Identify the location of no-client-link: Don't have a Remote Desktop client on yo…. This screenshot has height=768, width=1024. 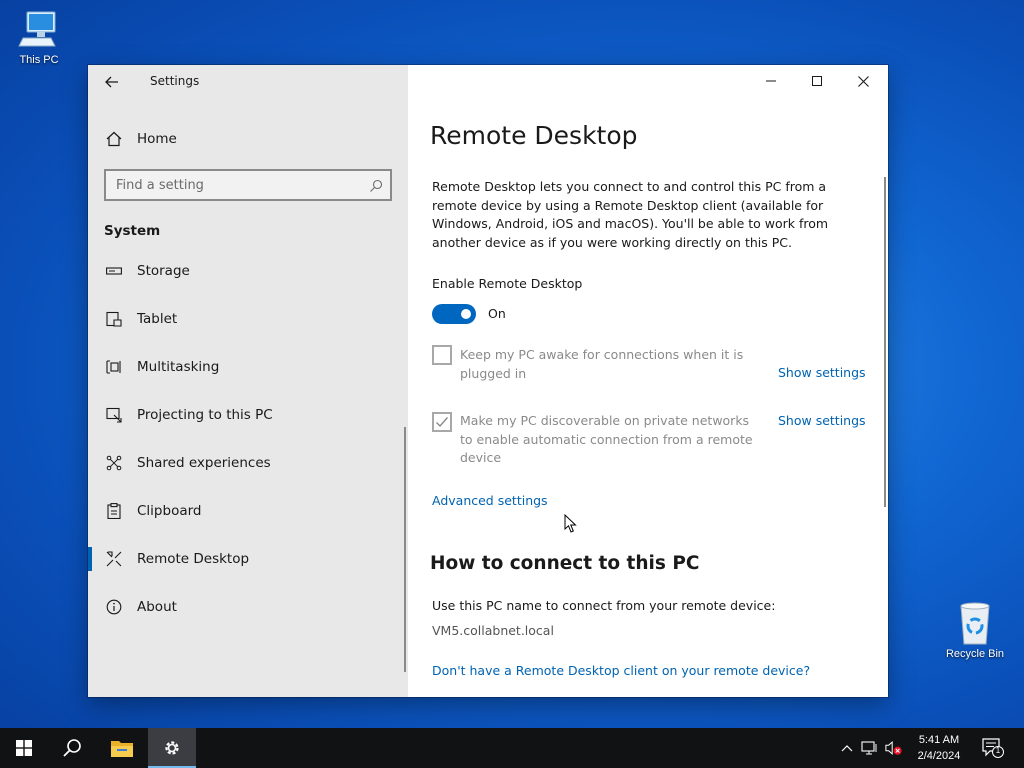
(621, 670).